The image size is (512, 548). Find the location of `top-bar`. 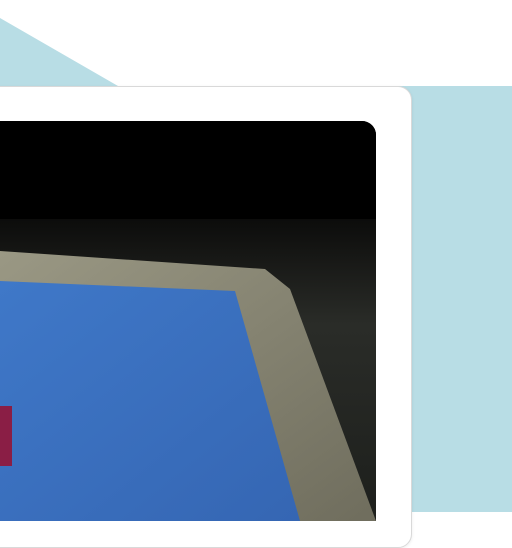

top-bar is located at coordinates (188, 170).